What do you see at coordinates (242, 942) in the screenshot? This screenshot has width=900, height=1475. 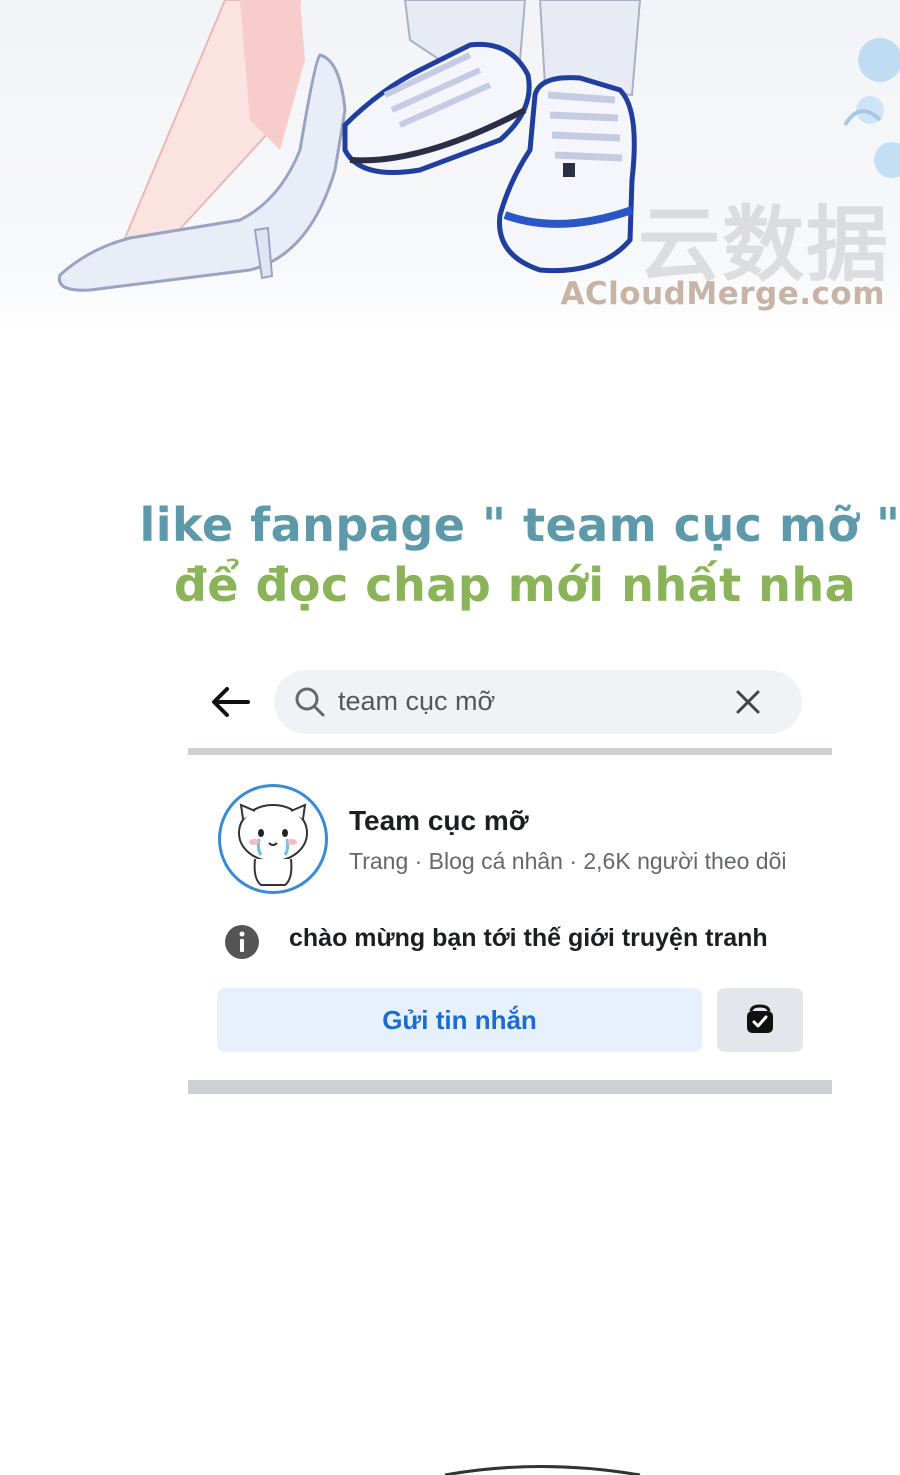 I see `info-circle-icon` at bounding box center [242, 942].